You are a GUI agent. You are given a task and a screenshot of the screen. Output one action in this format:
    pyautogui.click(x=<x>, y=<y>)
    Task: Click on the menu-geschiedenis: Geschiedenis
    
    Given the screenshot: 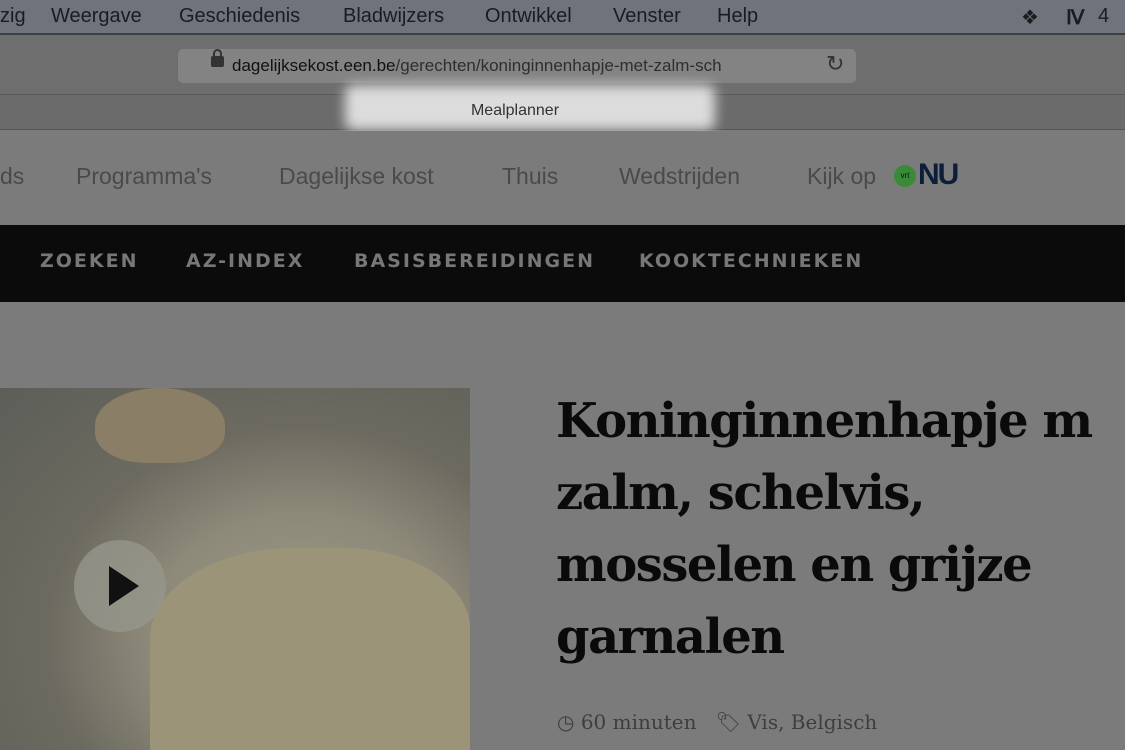 What is the action you would take?
    pyautogui.click(x=239, y=16)
    